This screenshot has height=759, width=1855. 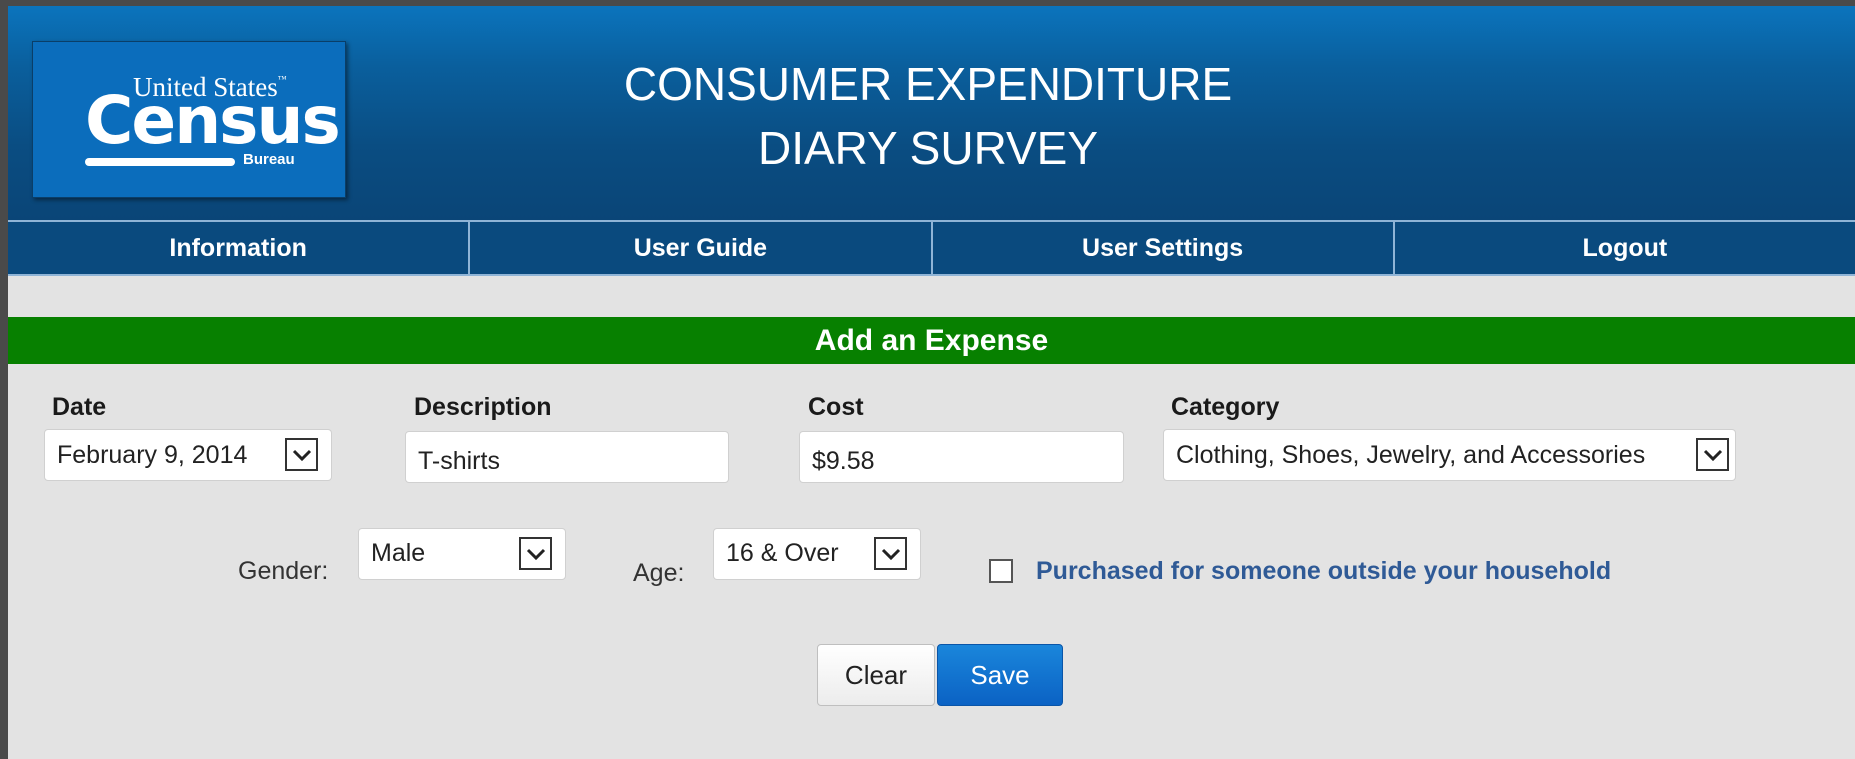 What do you see at coordinates (398, 553) in the screenshot?
I see `gender-select-value: Male` at bounding box center [398, 553].